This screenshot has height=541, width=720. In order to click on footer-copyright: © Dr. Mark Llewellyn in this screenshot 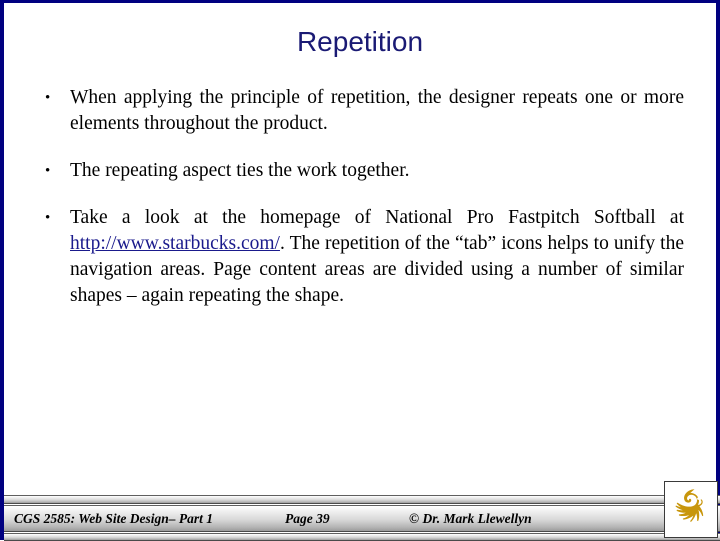, I will do `click(470, 518)`.